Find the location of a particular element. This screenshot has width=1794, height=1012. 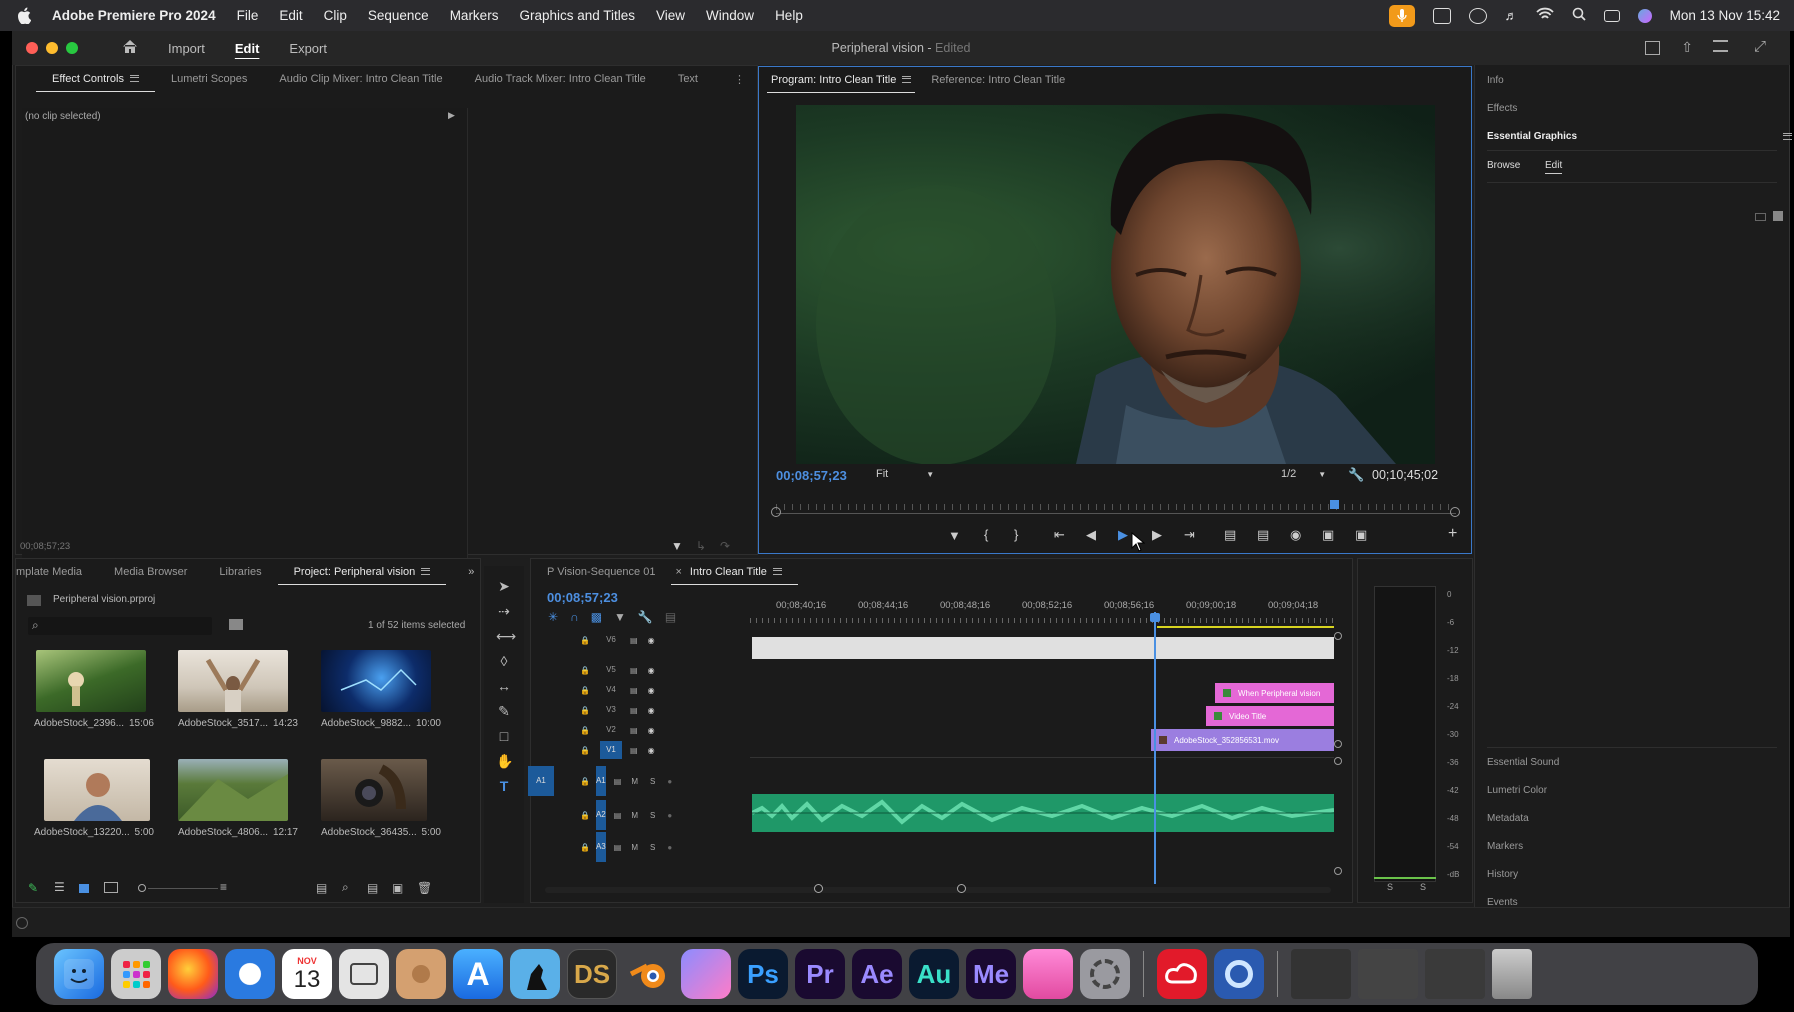

creative-cloud-status-icon is located at coordinates (1477, 15).